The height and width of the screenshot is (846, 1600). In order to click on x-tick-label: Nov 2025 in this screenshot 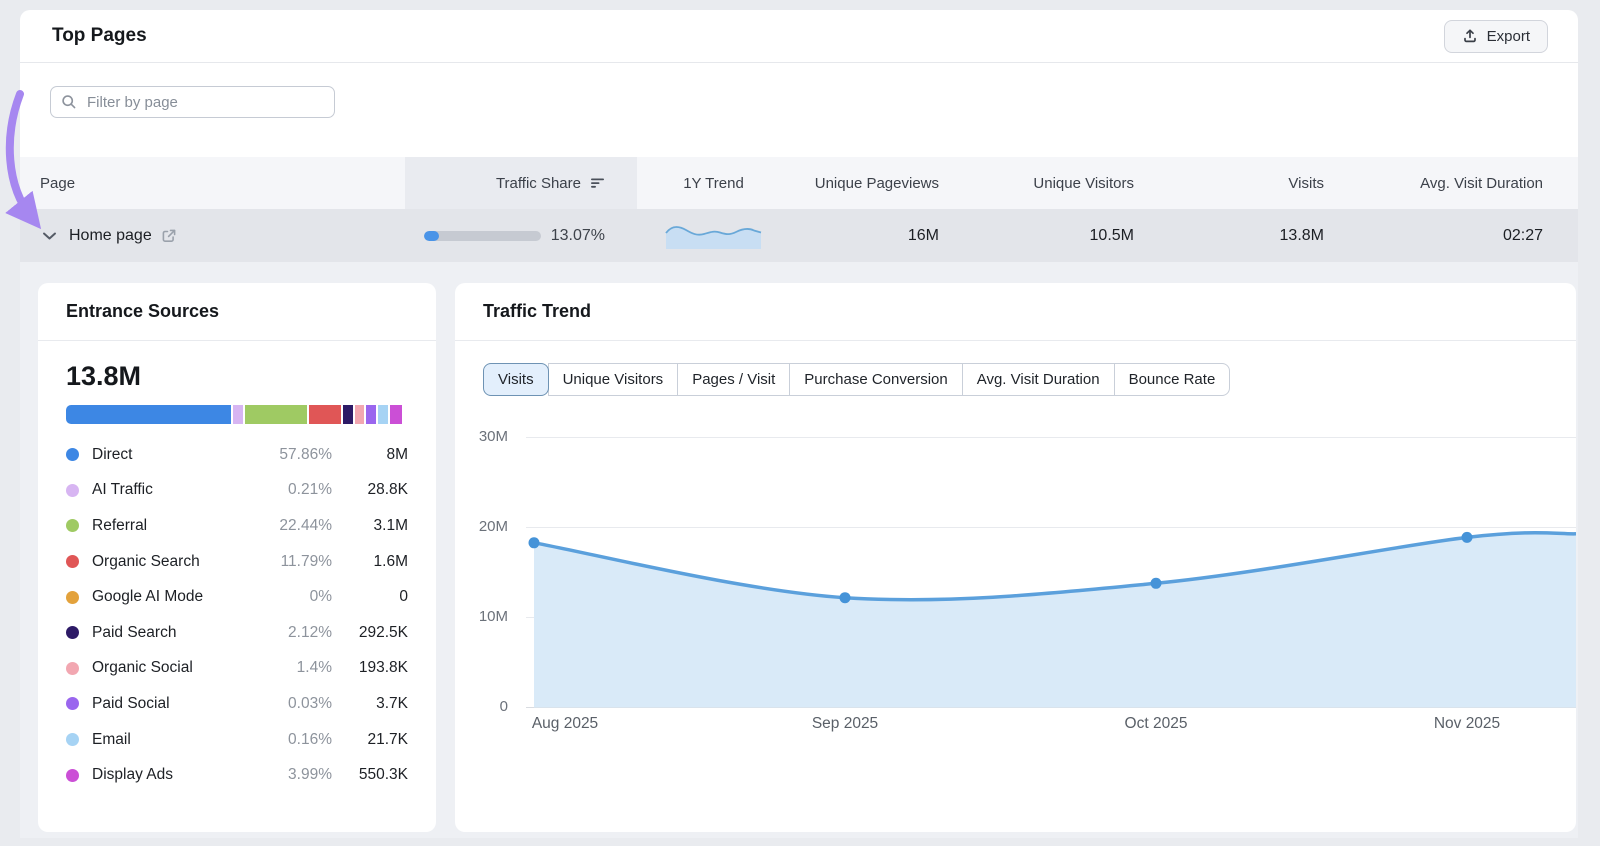, I will do `click(1467, 723)`.